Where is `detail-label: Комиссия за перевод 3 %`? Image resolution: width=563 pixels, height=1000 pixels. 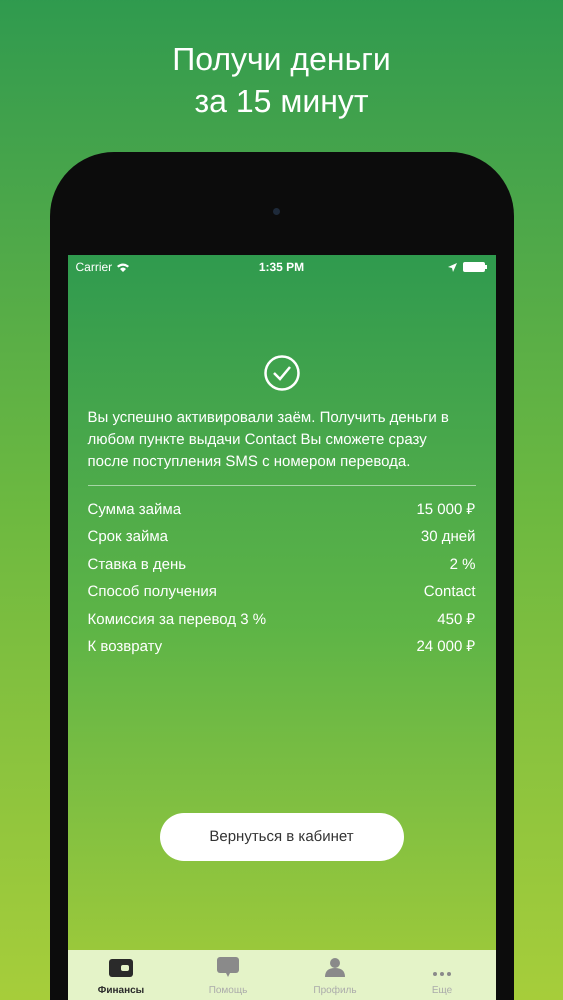 detail-label: Комиссия за перевод 3 % is located at coordinates (177, 620).